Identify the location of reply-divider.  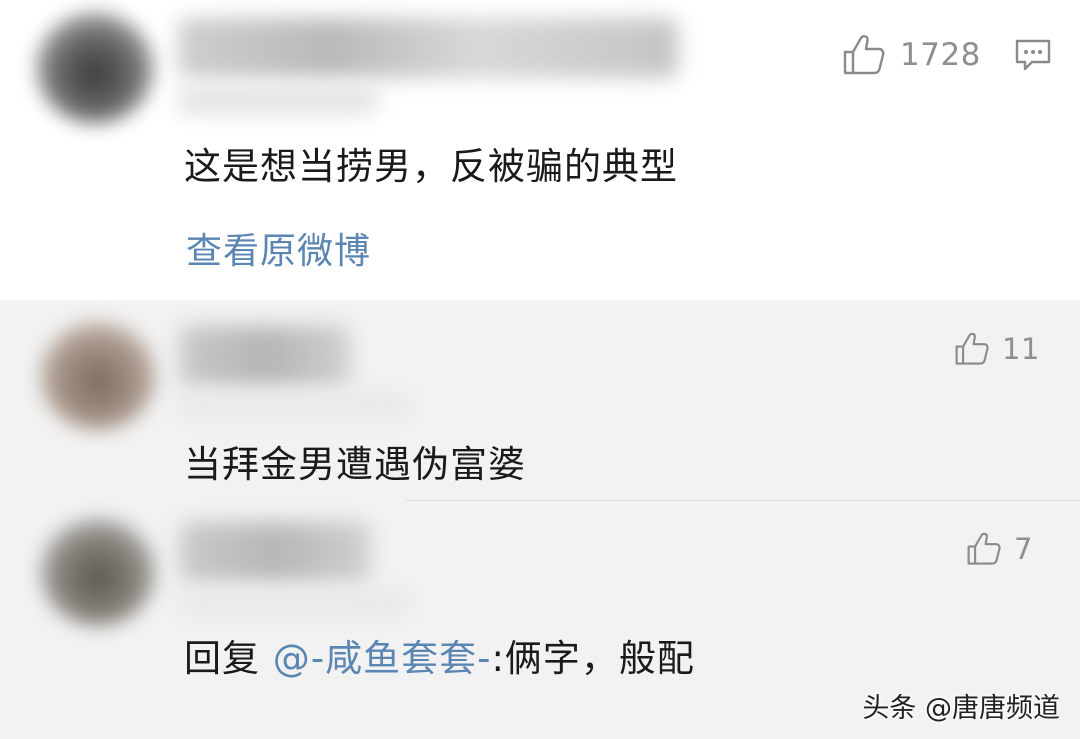
(743, 500).